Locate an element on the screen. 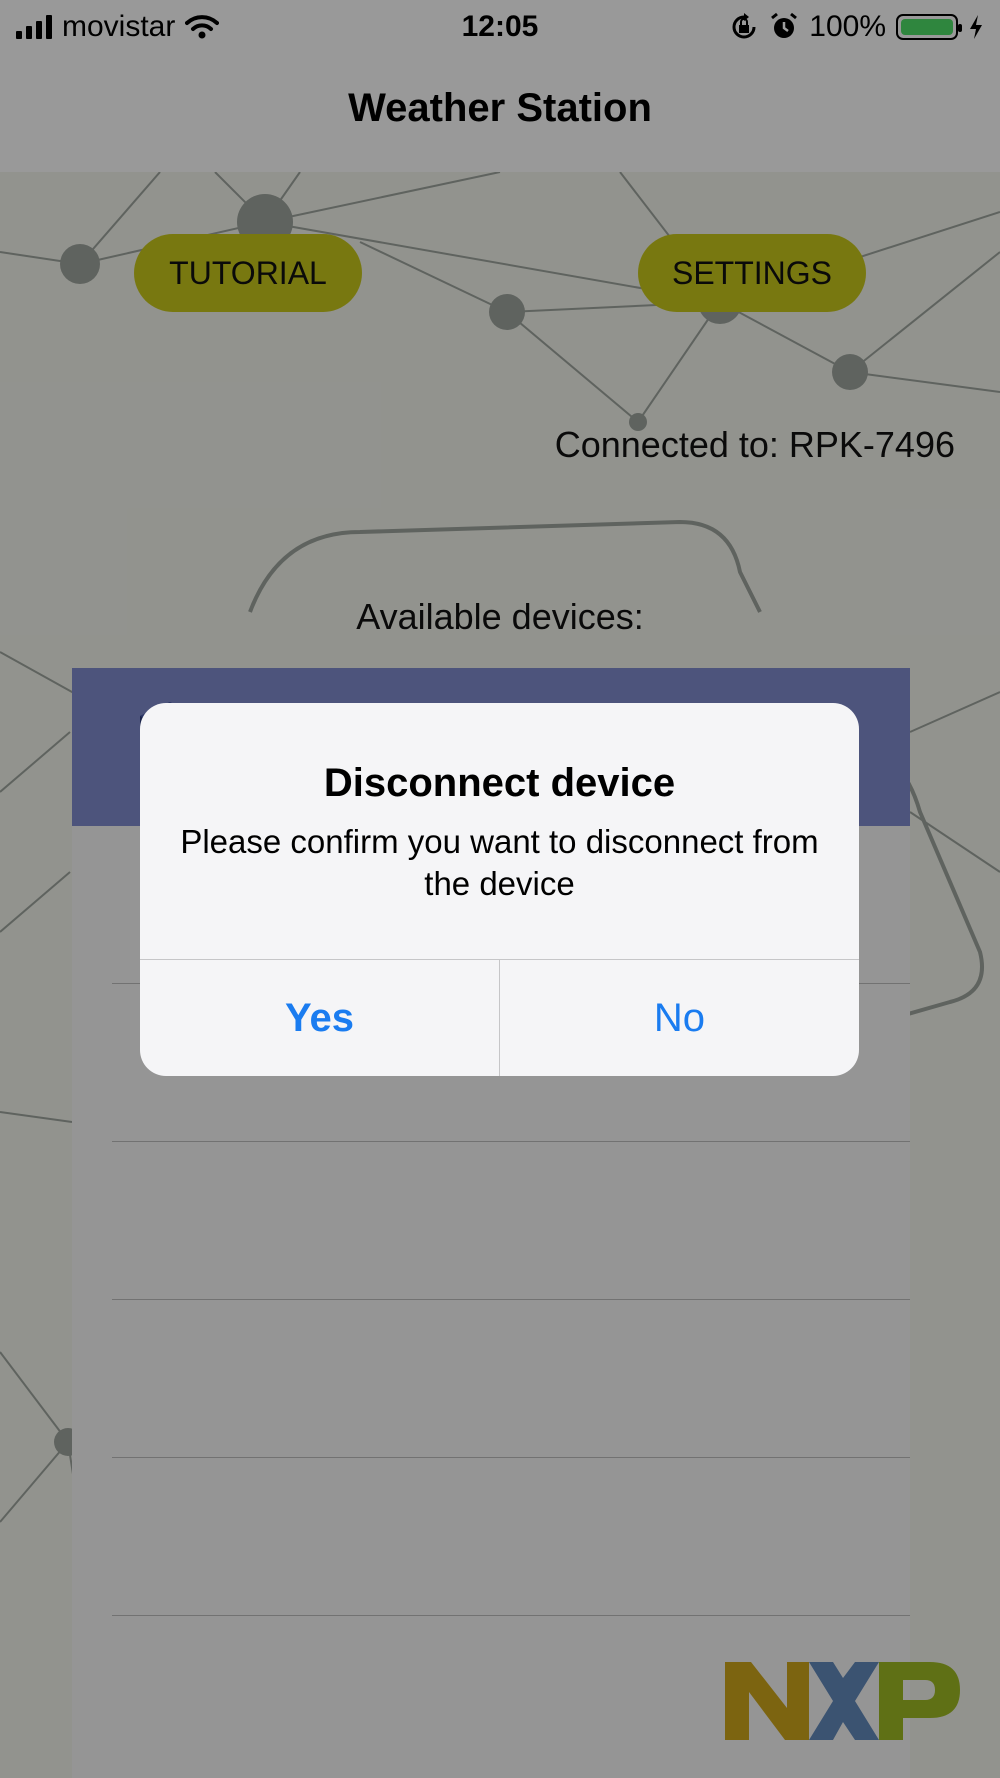 Image resolution: width=1000 pixels, height=1778 pixels. yes-button: Yes is located at coordinates (319, 1018).